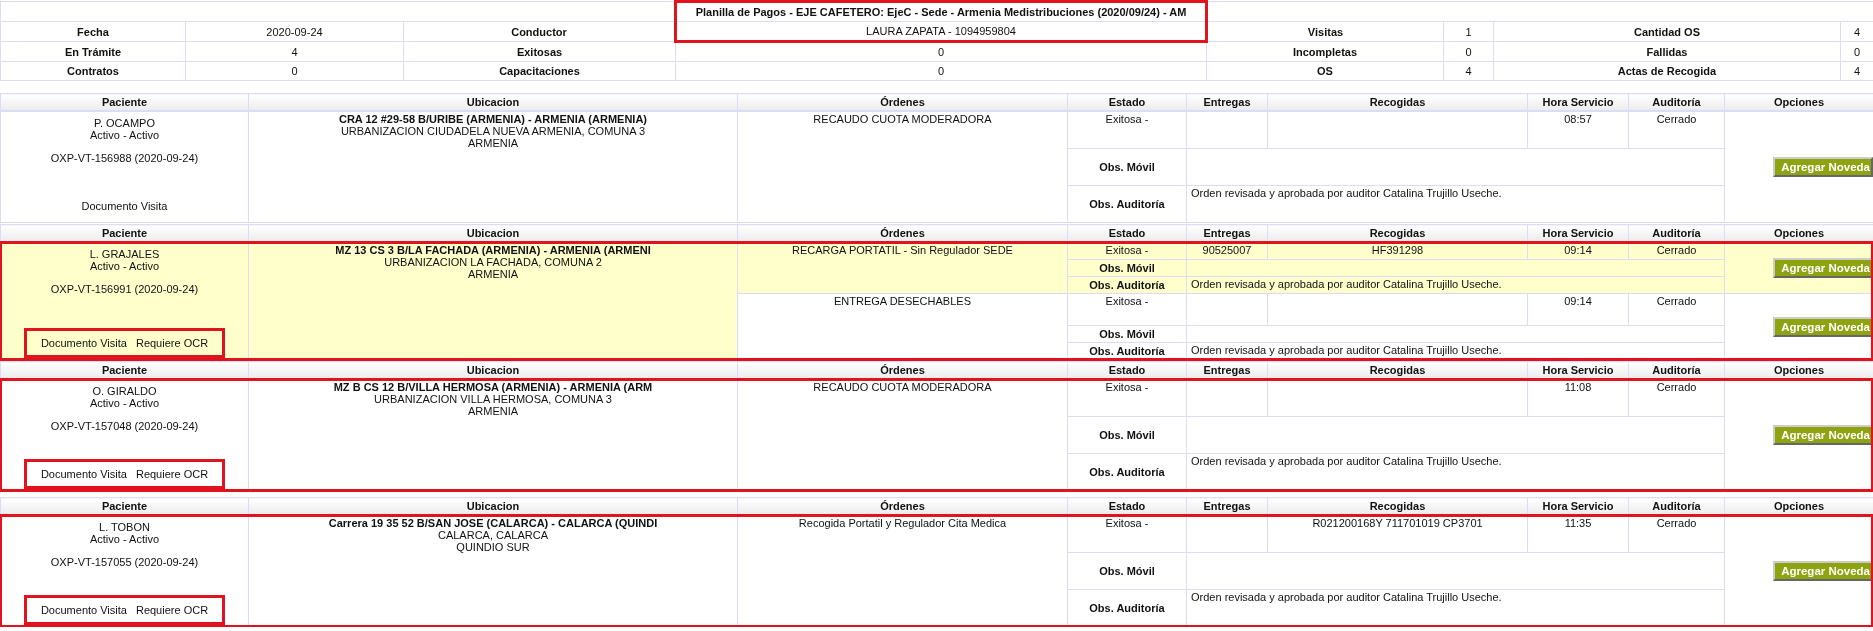  I want to click on visit-code: OXP-VT-156991 (2020-09-24), so click(124, 289).